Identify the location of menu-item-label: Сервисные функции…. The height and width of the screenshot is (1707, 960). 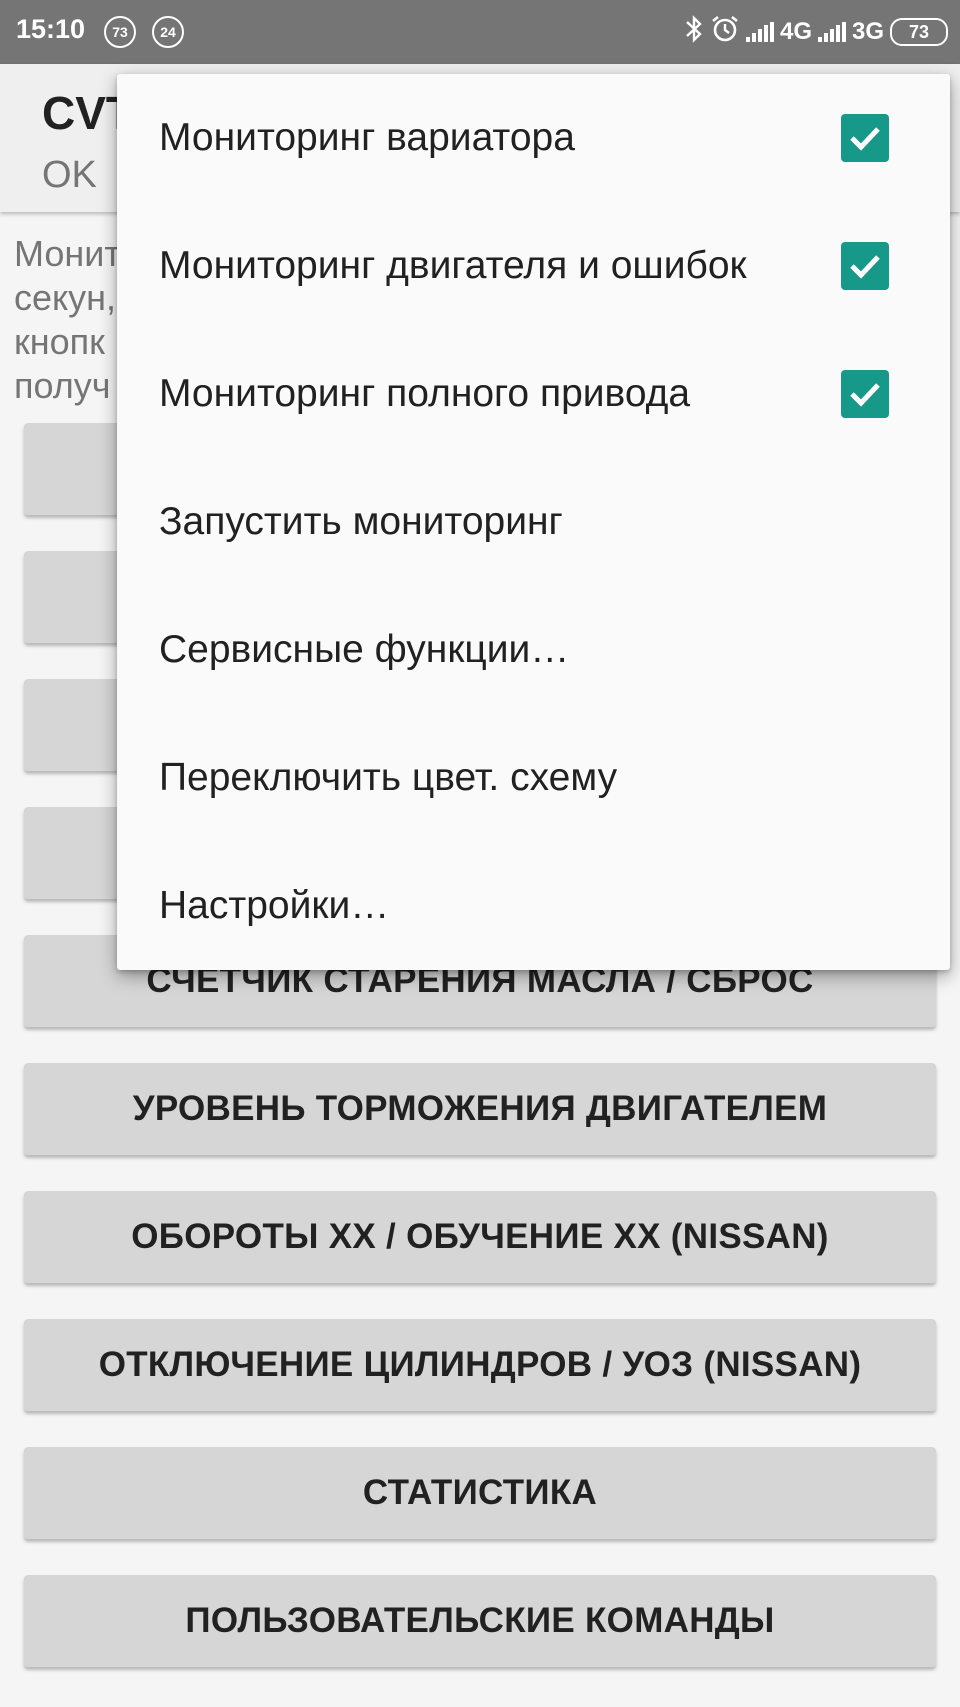
(364, 649).